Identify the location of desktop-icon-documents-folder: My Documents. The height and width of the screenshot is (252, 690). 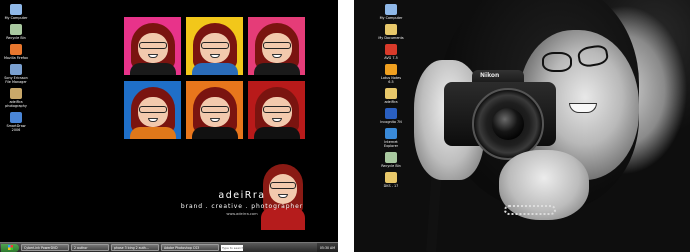
(391, 32).